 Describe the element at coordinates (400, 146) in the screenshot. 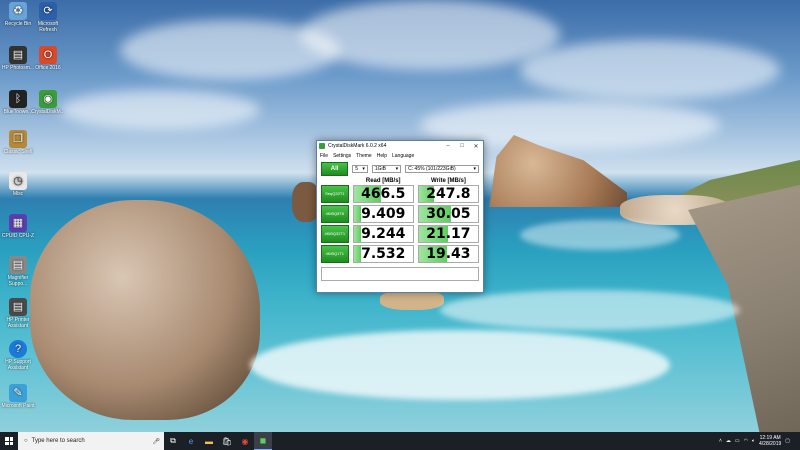

I see `window-titlebar: CrystalDiskMark 6.0.2 x64 – □ ✕` at that location.